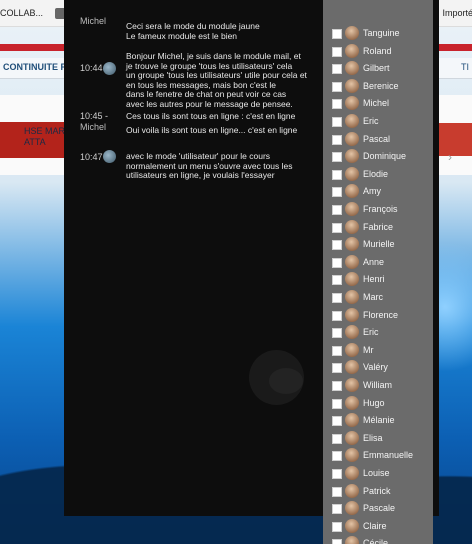 This screenshot has width=472, height=544. I want to click on participant-row: Louise, so click(378, 474).